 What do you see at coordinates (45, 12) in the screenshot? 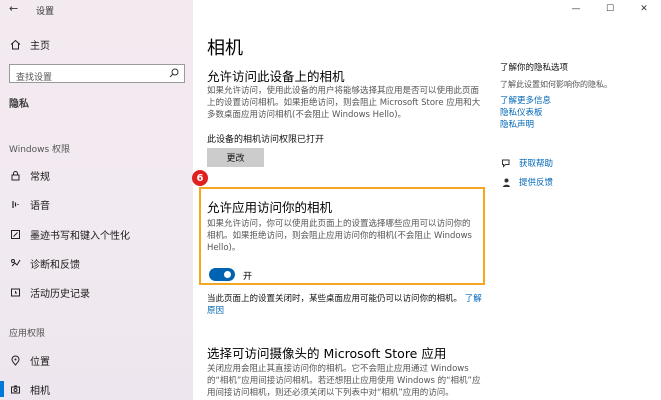
I see `window-title: 设置` at bounding box center [45, 12].